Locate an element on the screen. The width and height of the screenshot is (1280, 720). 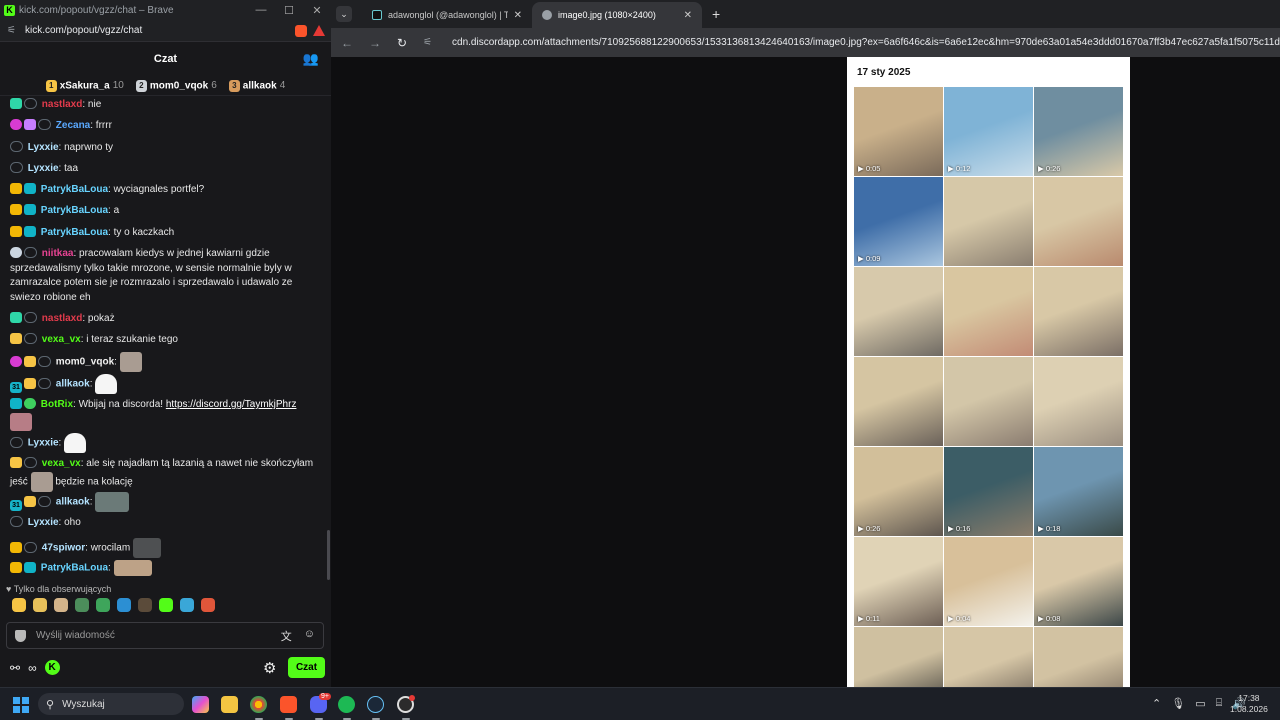
translate-icon: 文 is located at coordinates (286, 636).